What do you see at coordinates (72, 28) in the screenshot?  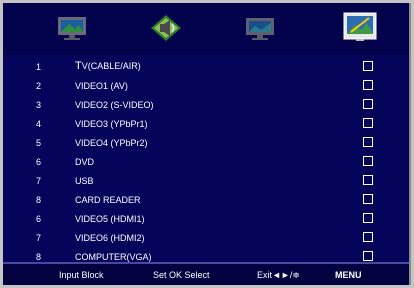 I see `tv-picture-icon` at bounding box center [72, 28].